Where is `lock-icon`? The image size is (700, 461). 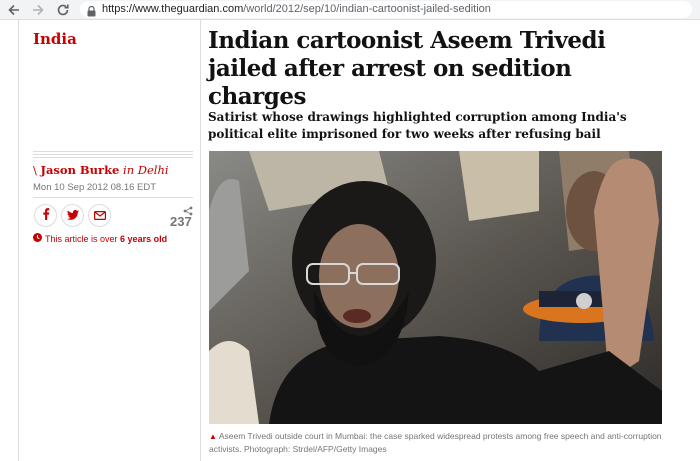 lock-icon is located at coordinates (91, 13).